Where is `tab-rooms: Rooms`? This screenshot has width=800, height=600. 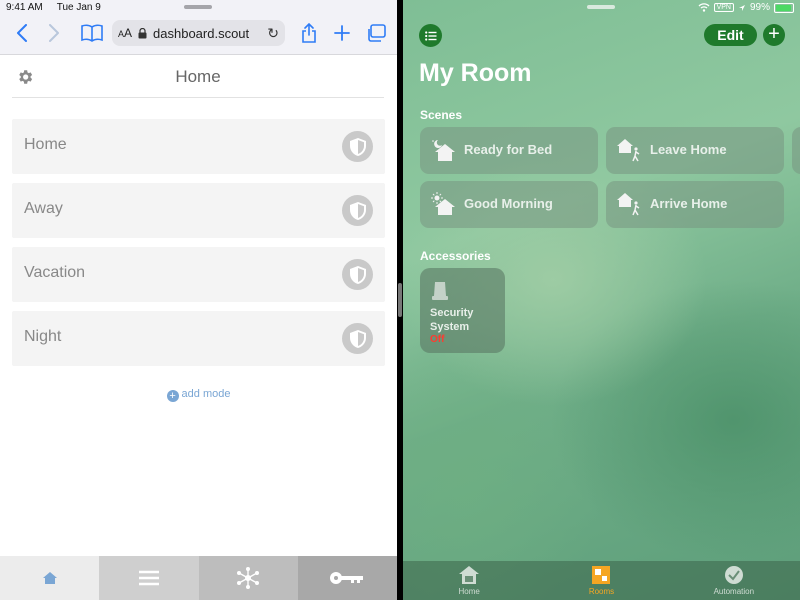 tab-rooms: Rooms is located at coordinates (601, 580).